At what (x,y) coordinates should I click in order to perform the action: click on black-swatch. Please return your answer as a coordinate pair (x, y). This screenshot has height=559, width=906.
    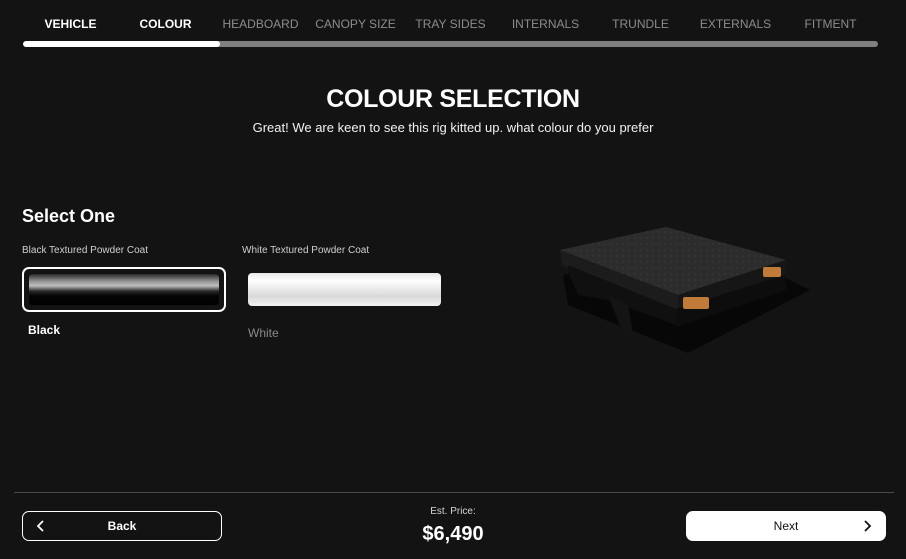
    Looking at the image, I should click on (124, 289).